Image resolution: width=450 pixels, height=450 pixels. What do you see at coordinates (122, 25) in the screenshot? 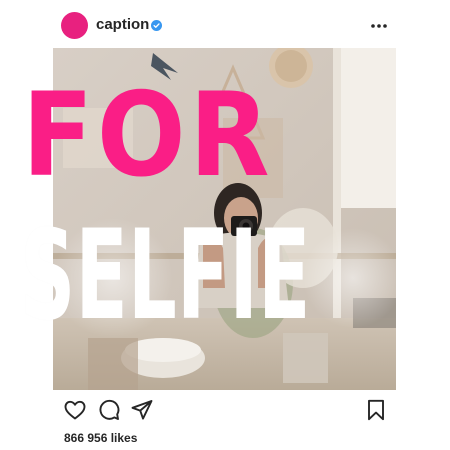
I see `username: caption` at bounding box center [122, 25].